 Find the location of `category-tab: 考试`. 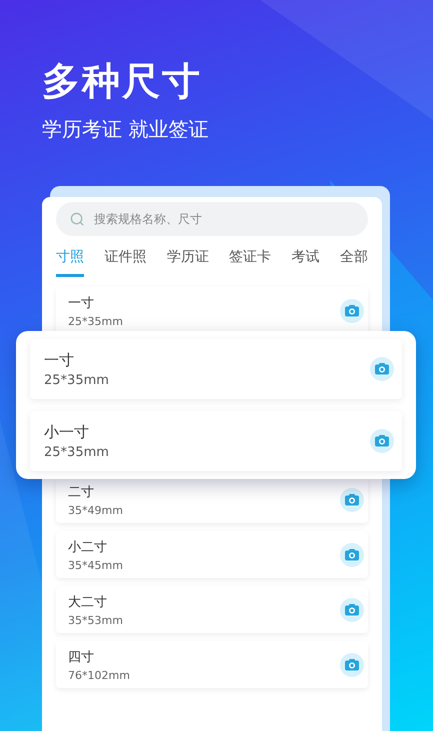

category-tab: 考试 is located at coordinates (306, 260).